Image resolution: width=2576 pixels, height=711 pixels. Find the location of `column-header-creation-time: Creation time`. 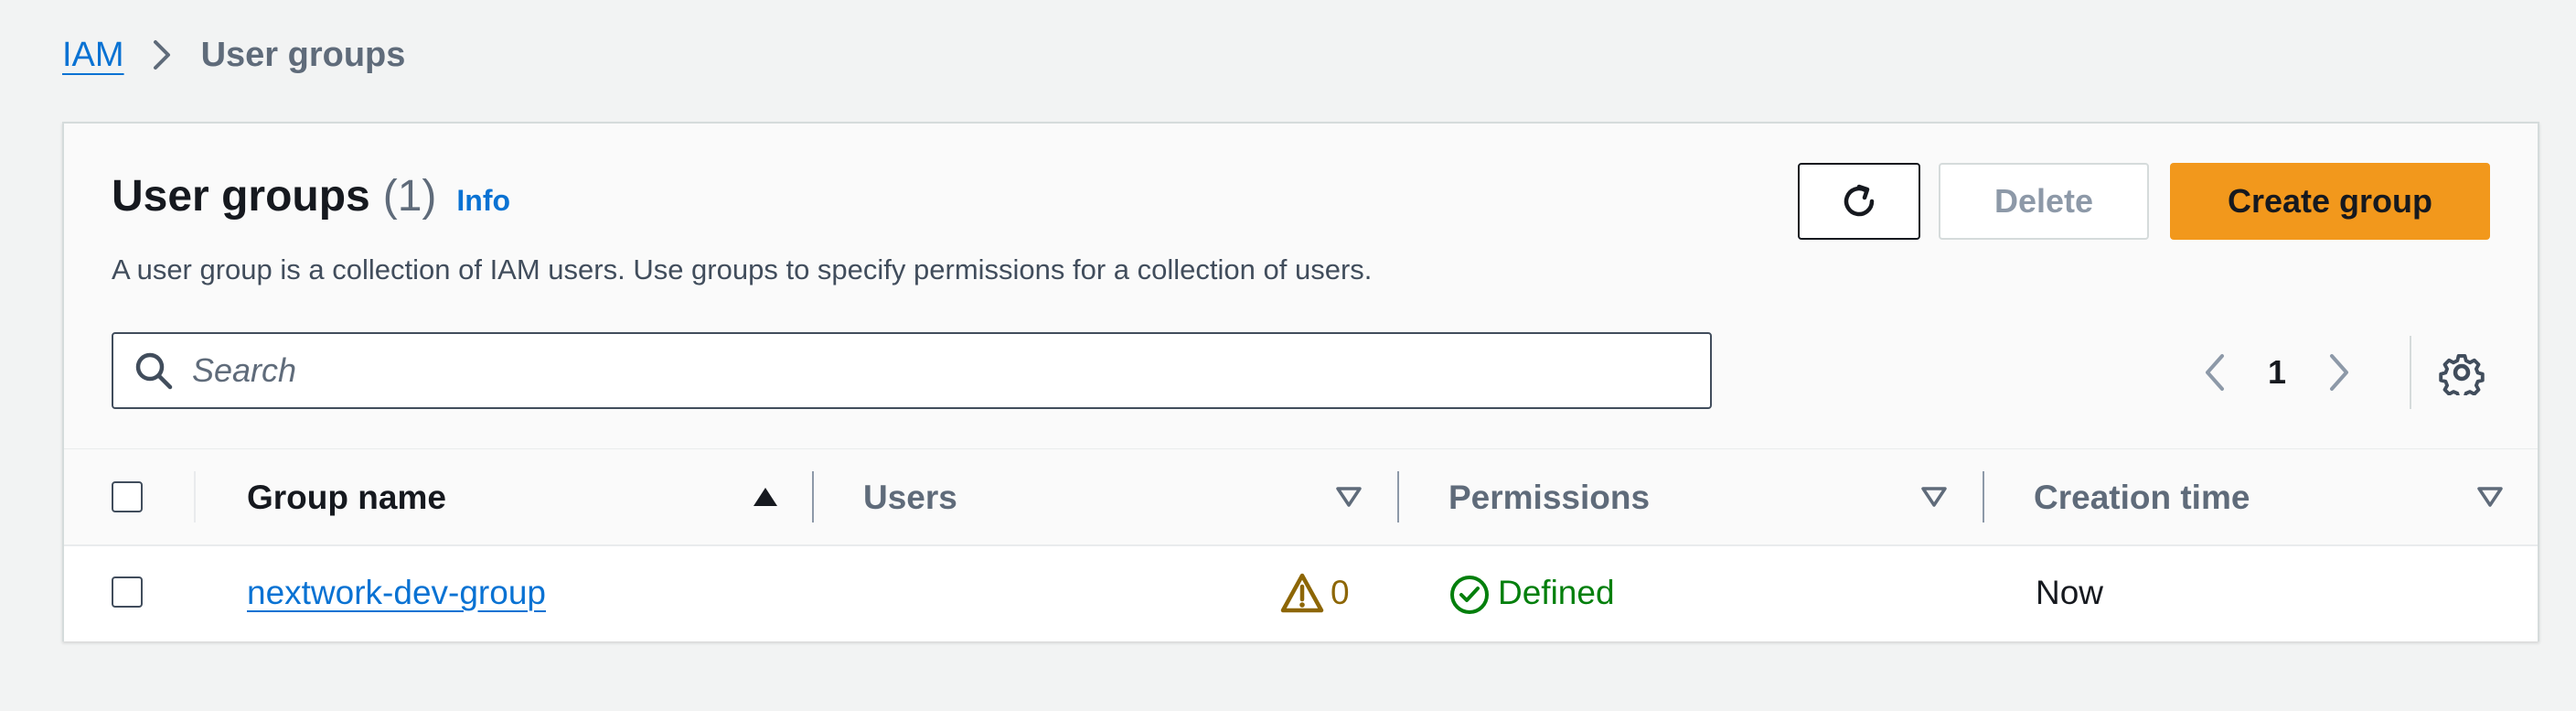

column-header-creation-time: Creation time is located at coordinates (2142, 498).